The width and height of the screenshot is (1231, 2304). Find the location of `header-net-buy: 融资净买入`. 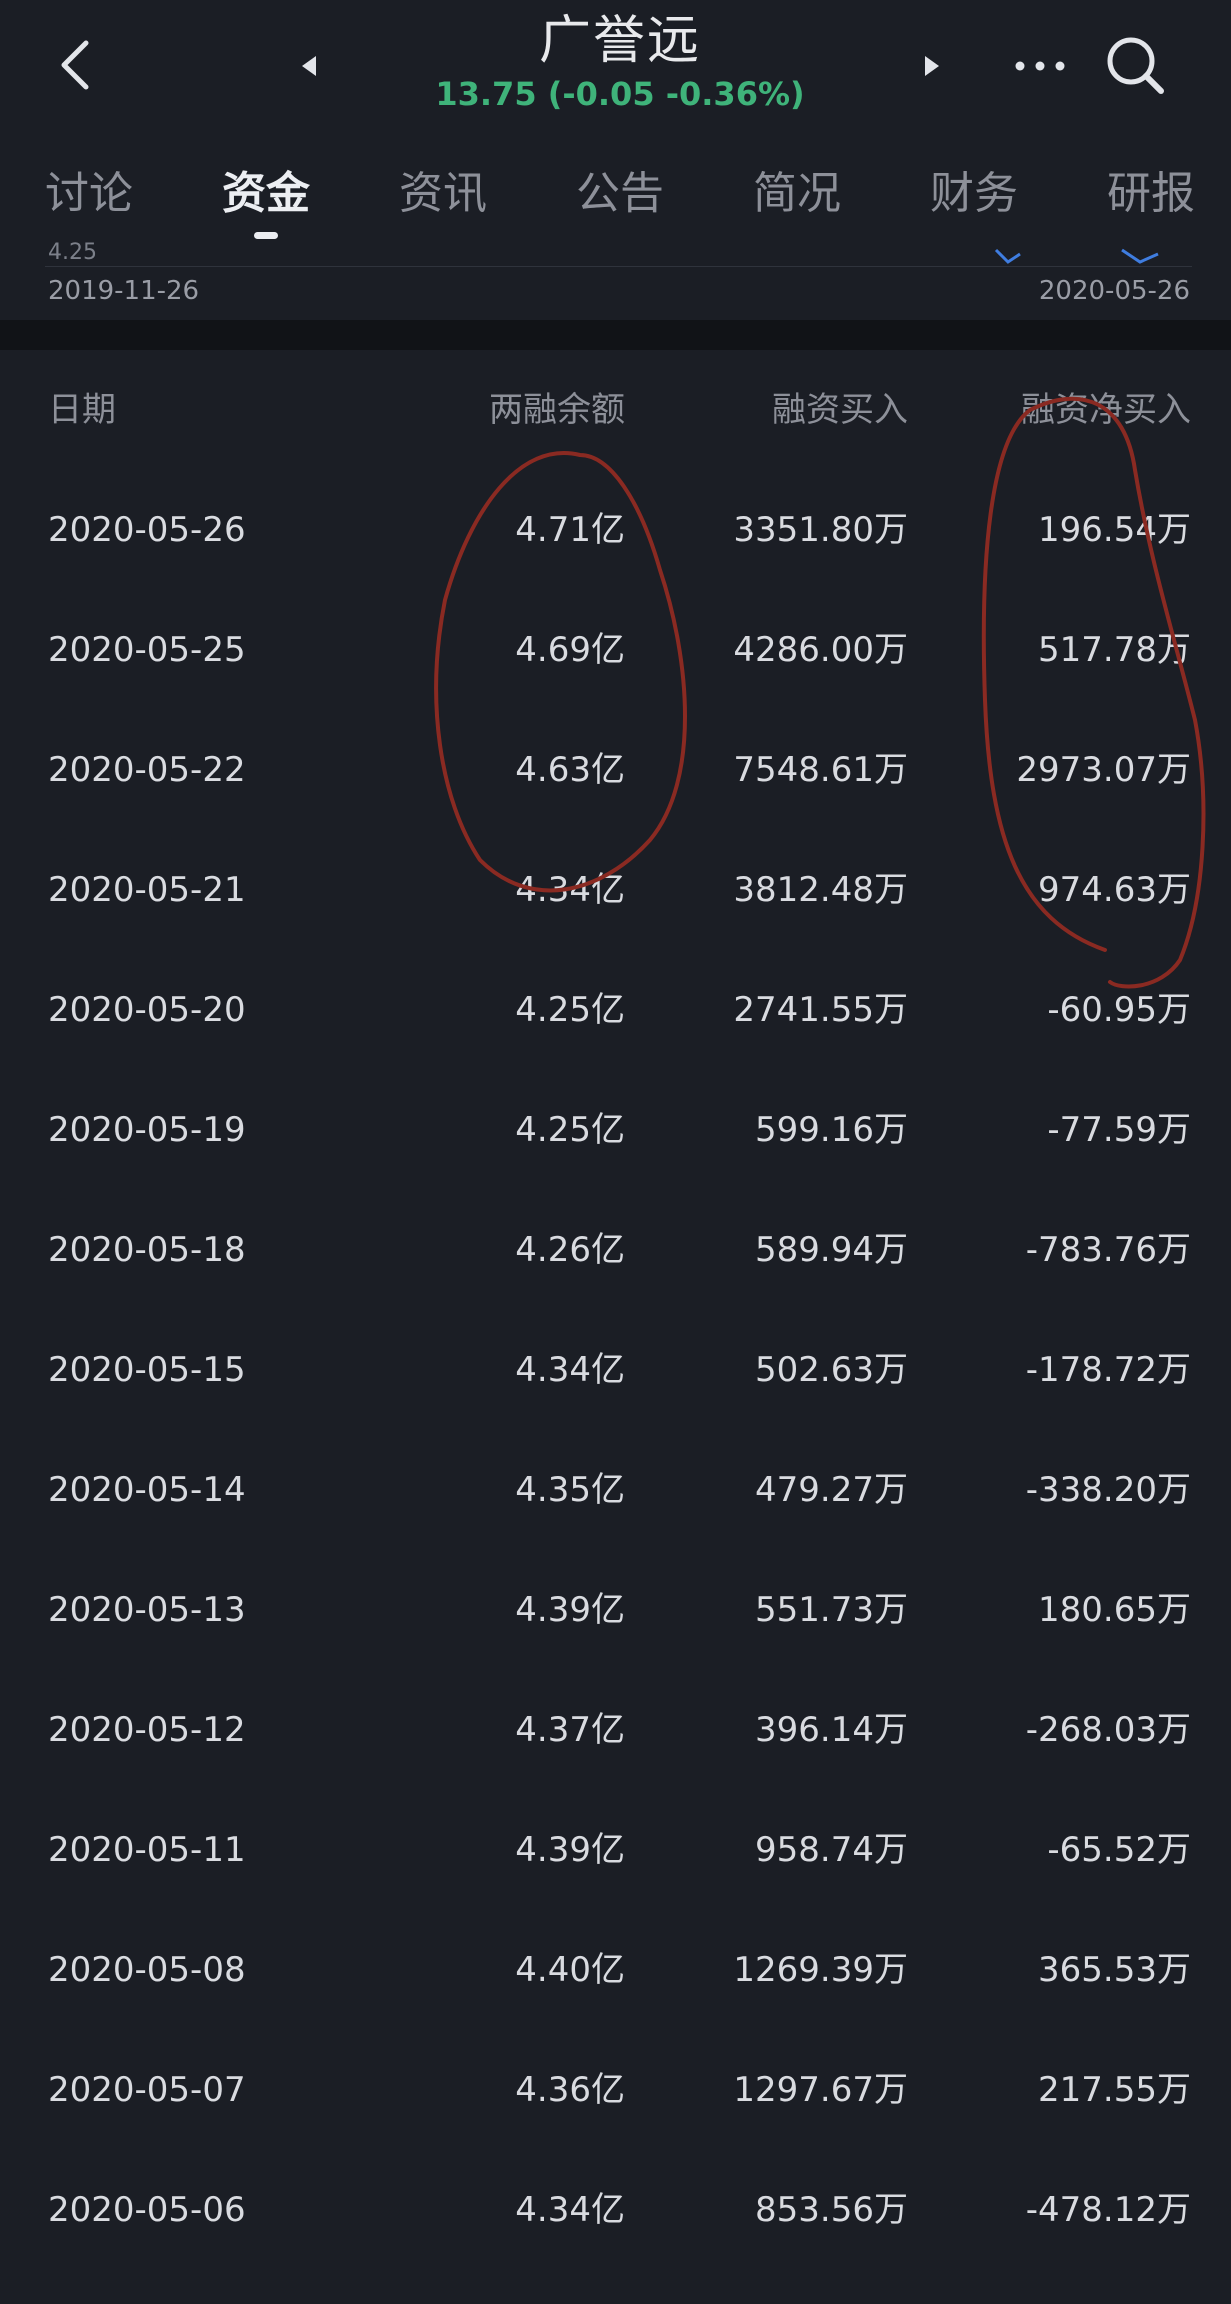

header-net-buy: 融资净买入 is located at coordinates (1106, 410).